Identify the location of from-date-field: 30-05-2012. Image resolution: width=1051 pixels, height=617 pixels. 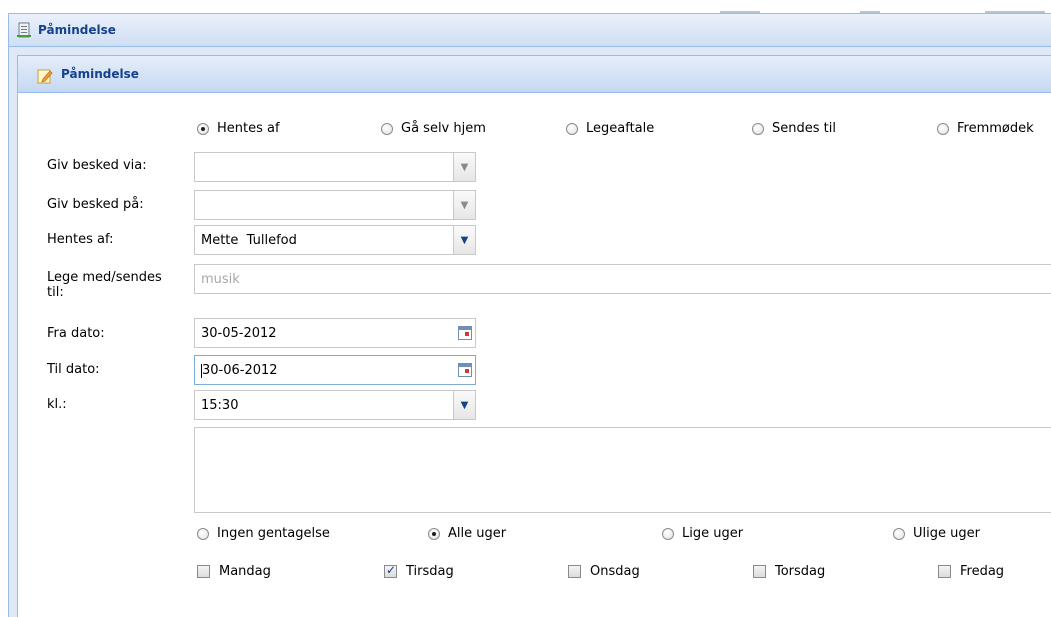
(335, 333).